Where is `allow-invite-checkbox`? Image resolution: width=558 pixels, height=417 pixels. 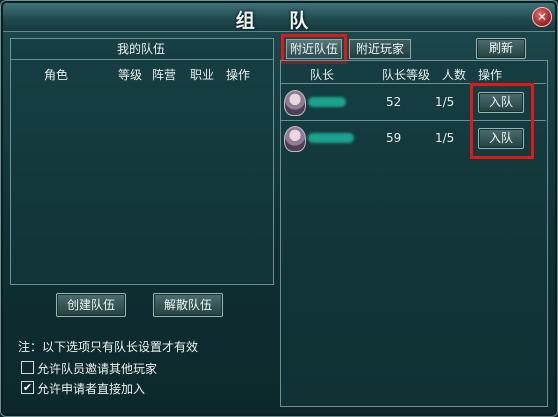
allow-invite-checkbox is located at coordinates (27, 367).